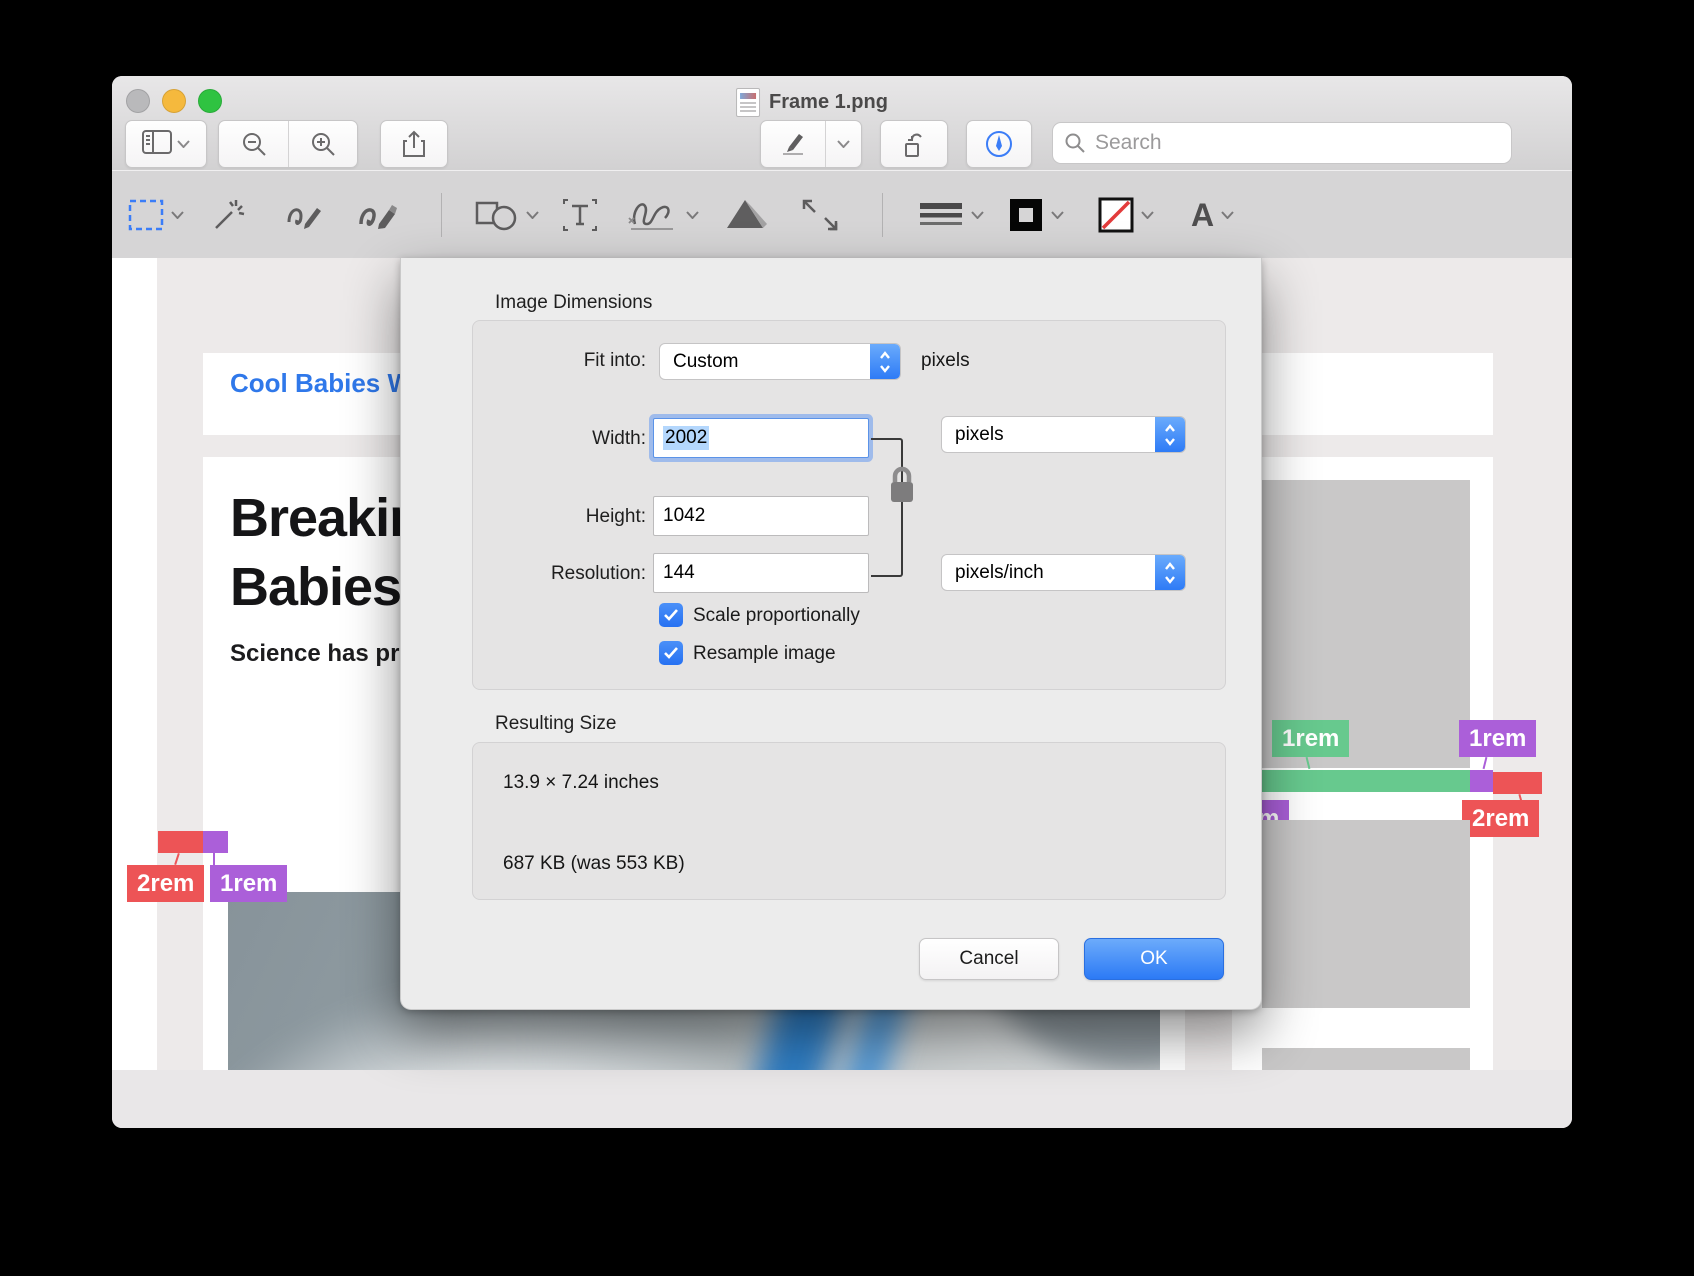 This screenshot has width=1694, height=1276. Describe the element at coordinates (706, 361) in the screenshot. I see `fit-into-value: Custom` at that location.